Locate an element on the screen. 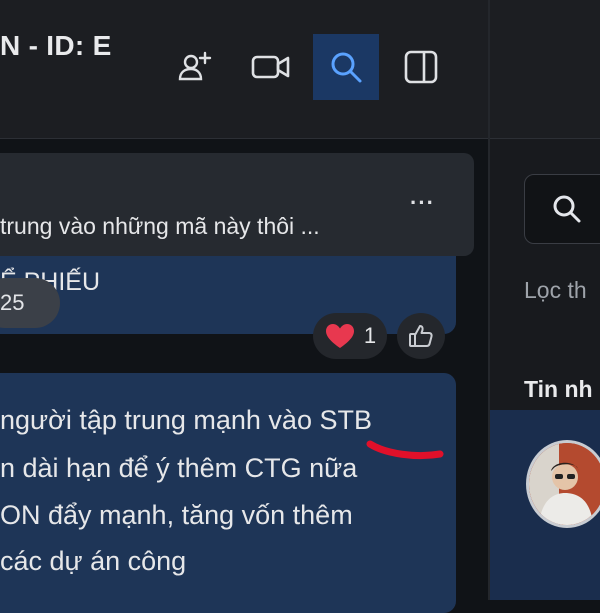 The image size is (600, 613). filter-label: Lọc th is located at coordinates (555, 290).